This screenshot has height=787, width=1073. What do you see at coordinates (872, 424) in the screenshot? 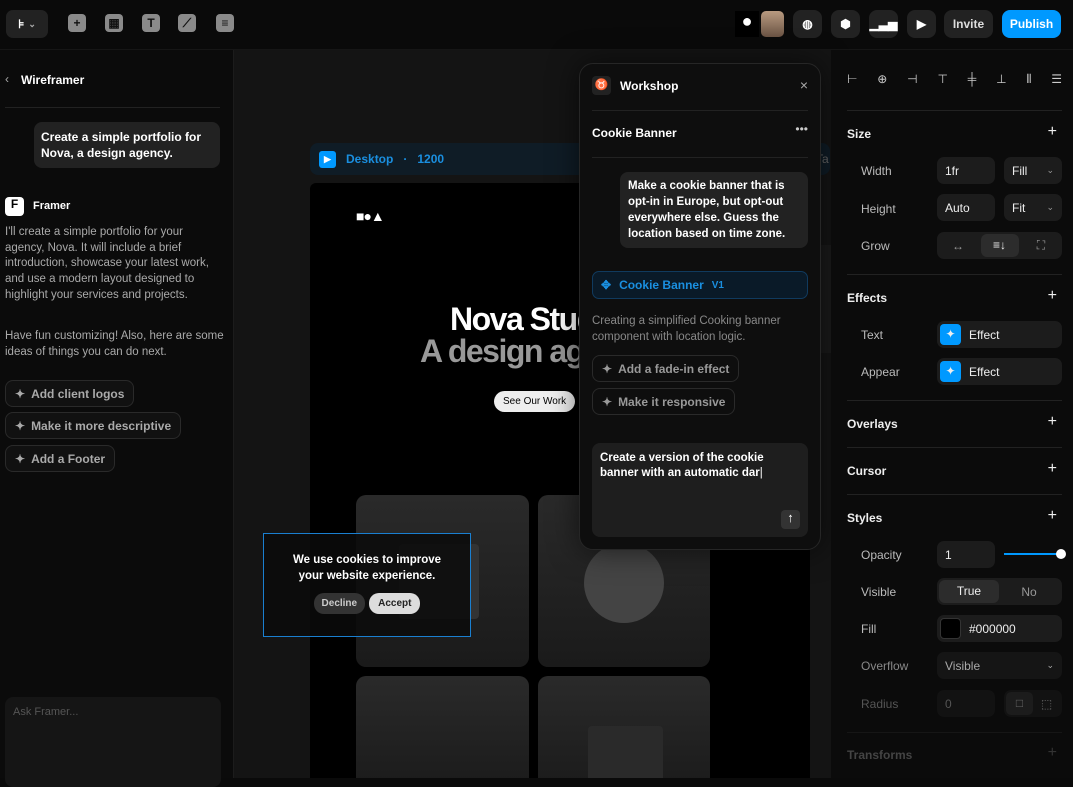
I see `overlays-section-title: Overlays` at bounding box center [872, 424].